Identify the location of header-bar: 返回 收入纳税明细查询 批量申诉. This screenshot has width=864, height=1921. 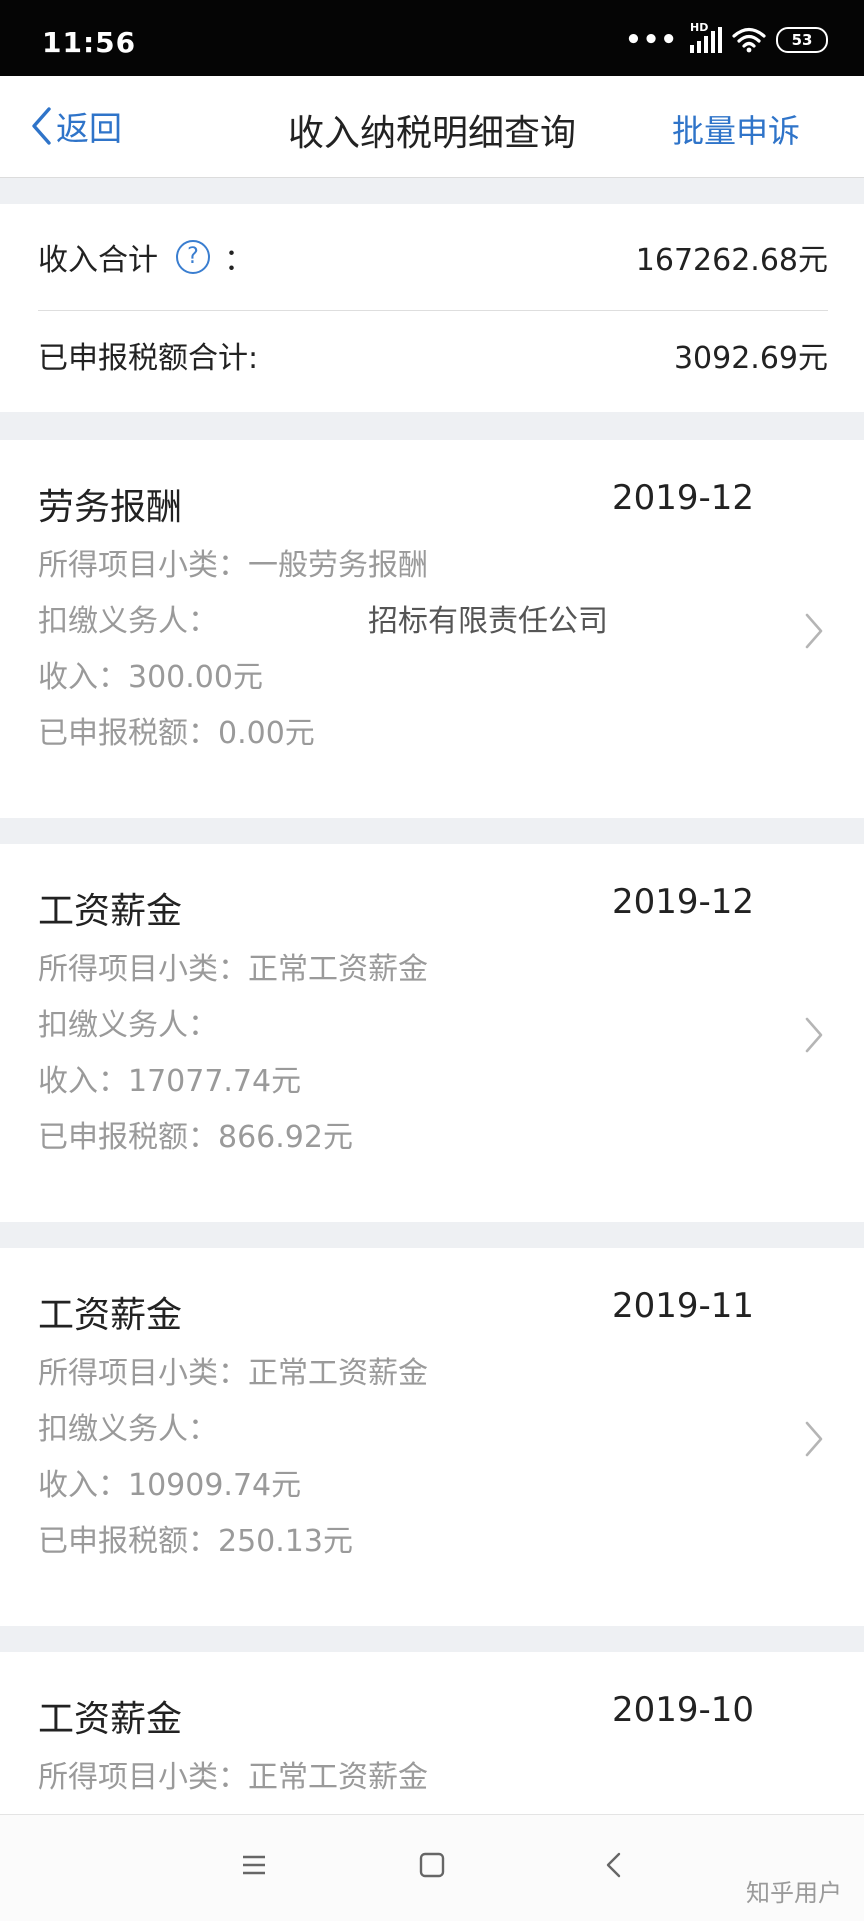
(432, 127).